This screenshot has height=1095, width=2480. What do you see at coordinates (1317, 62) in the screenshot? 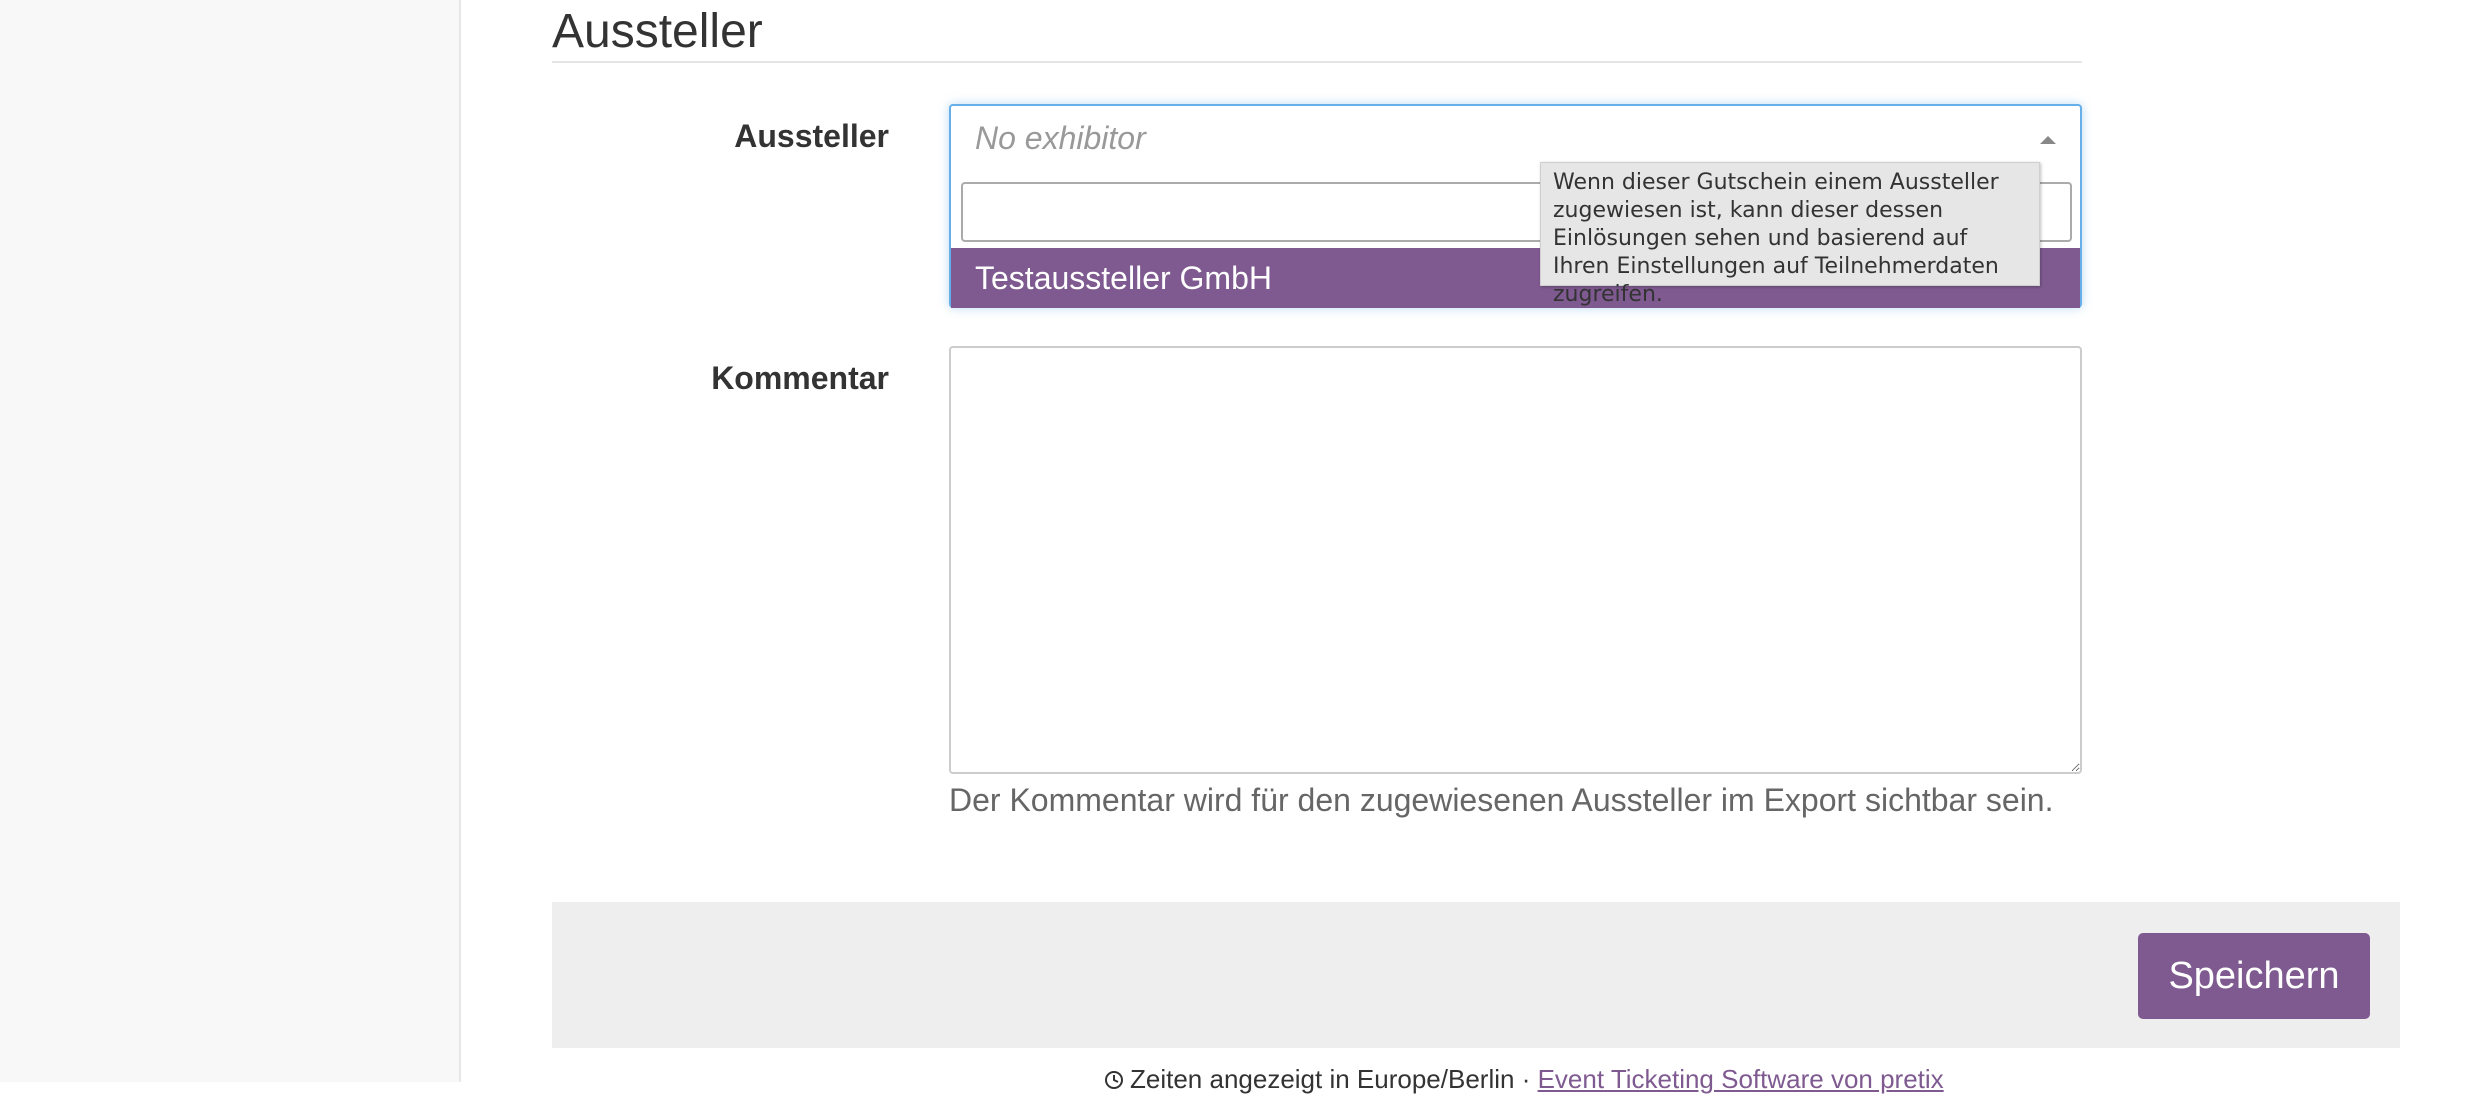
I see `section-divider` at bounding box center [1317, 62].